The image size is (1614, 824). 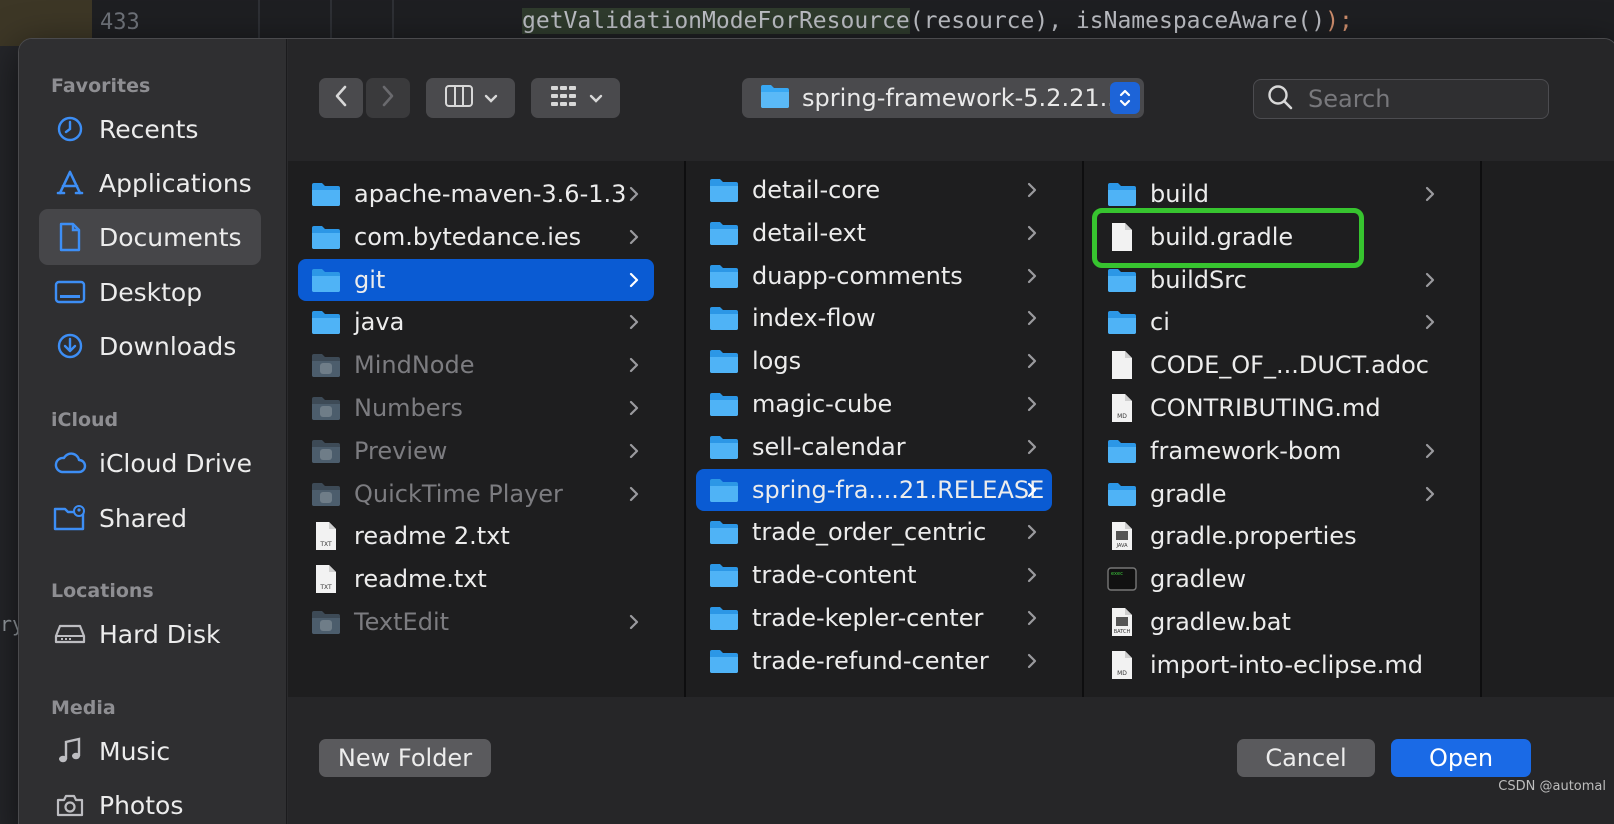 I want to click on download-icon, so click(x=70, y=346).